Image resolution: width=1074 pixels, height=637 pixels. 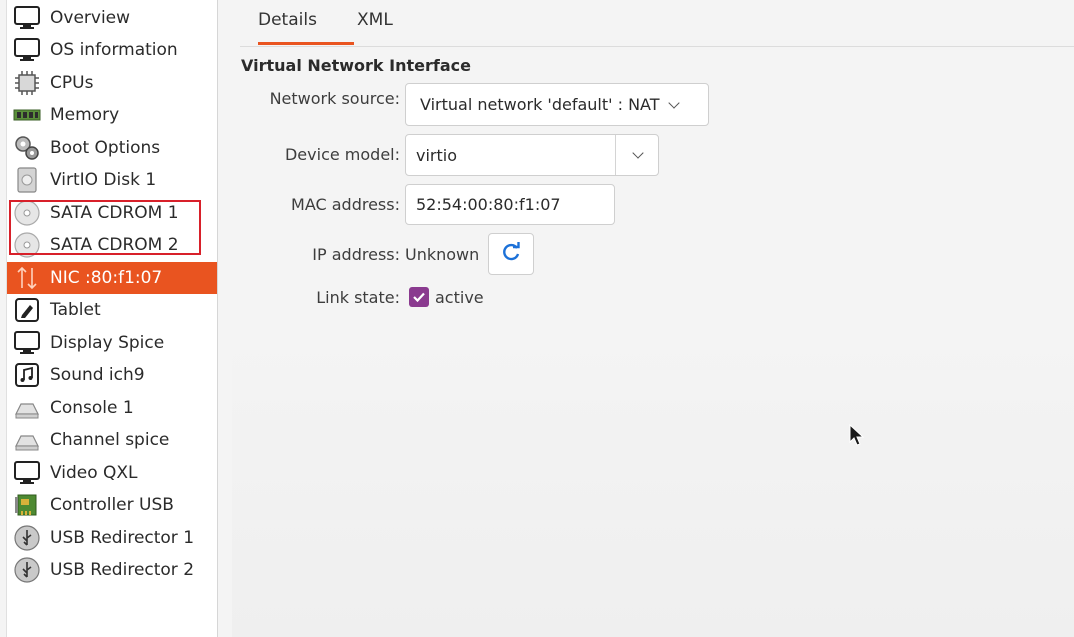 What do you see at coordinates (27, 148) in the screenshot?
I see `gears-icon` at bounding box center [27, 148].